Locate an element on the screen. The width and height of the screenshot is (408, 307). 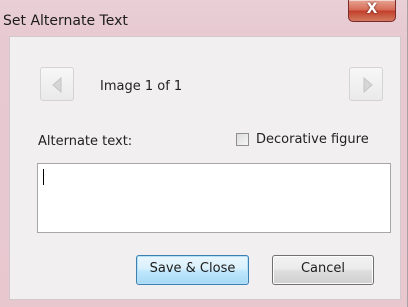
arrow-right-icon is located at coordinates (368, 85).